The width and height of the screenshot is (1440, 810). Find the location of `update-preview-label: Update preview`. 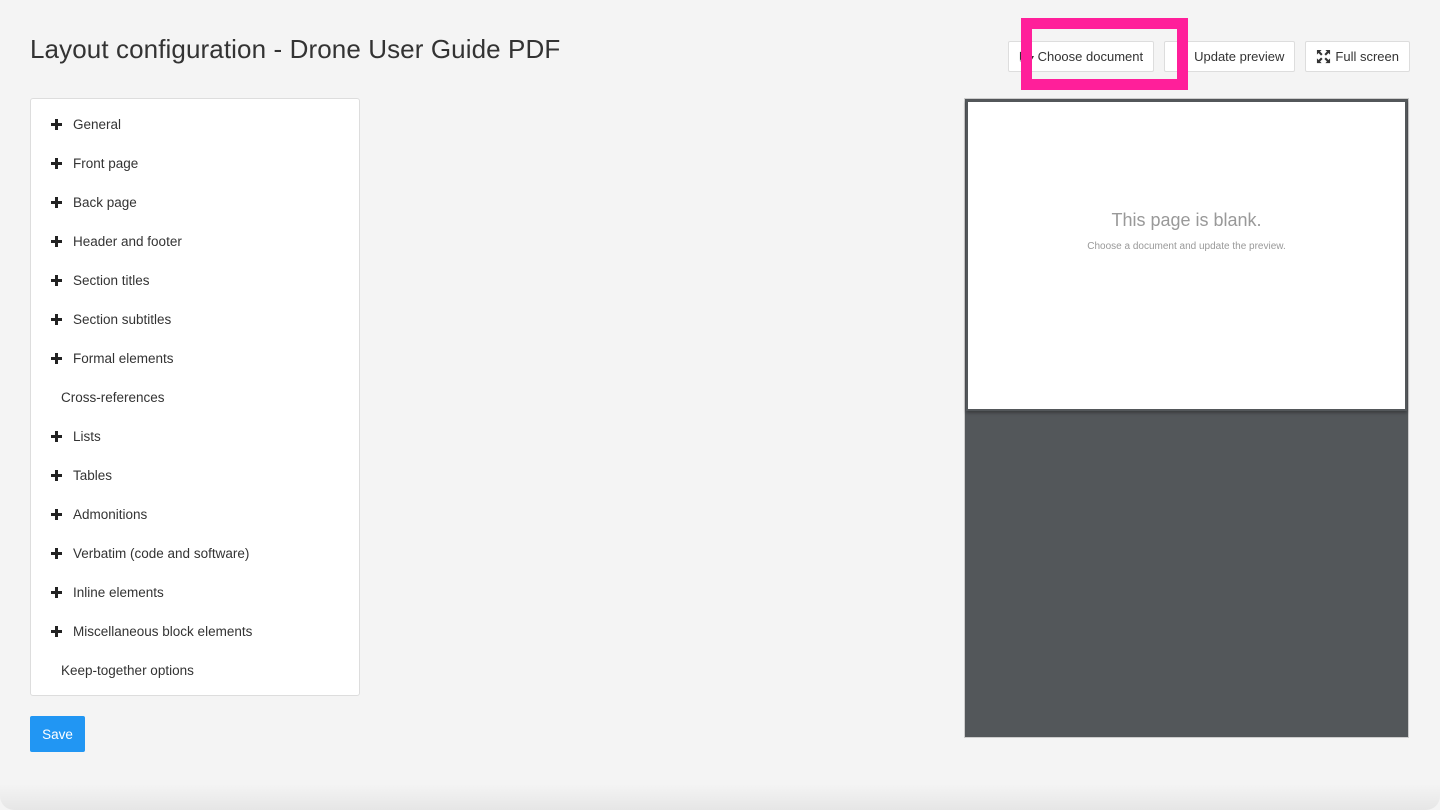

update-preview-label: Update preview is located at coordinates (1239, 56).